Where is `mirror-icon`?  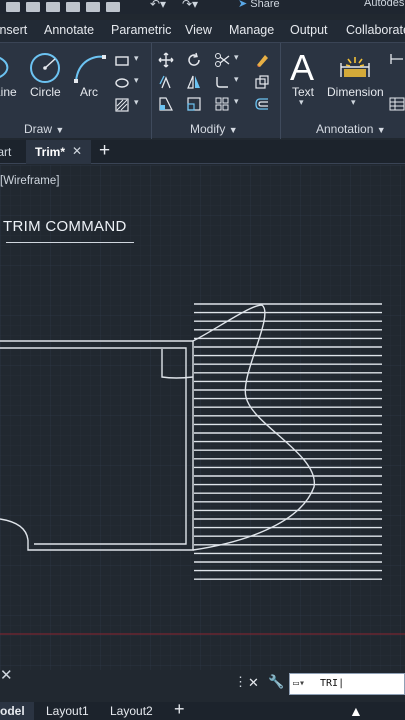 mirror-icon is located at coordinates (194, 82).